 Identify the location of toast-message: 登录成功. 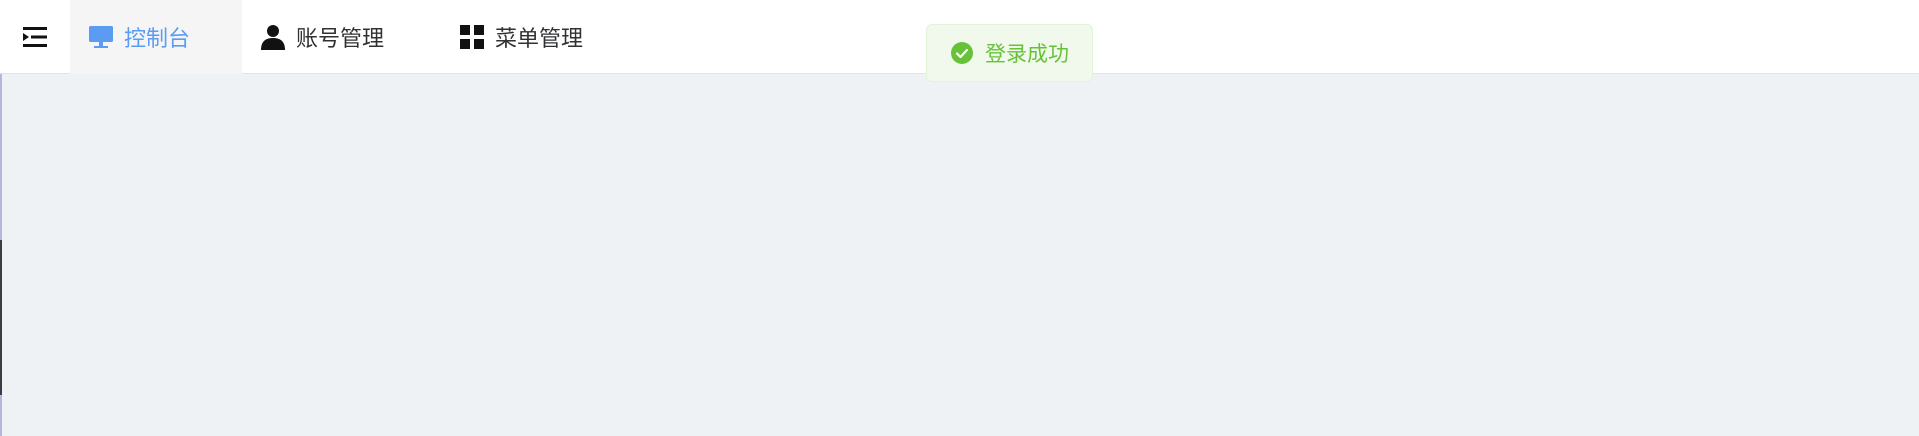
(1027, 54).